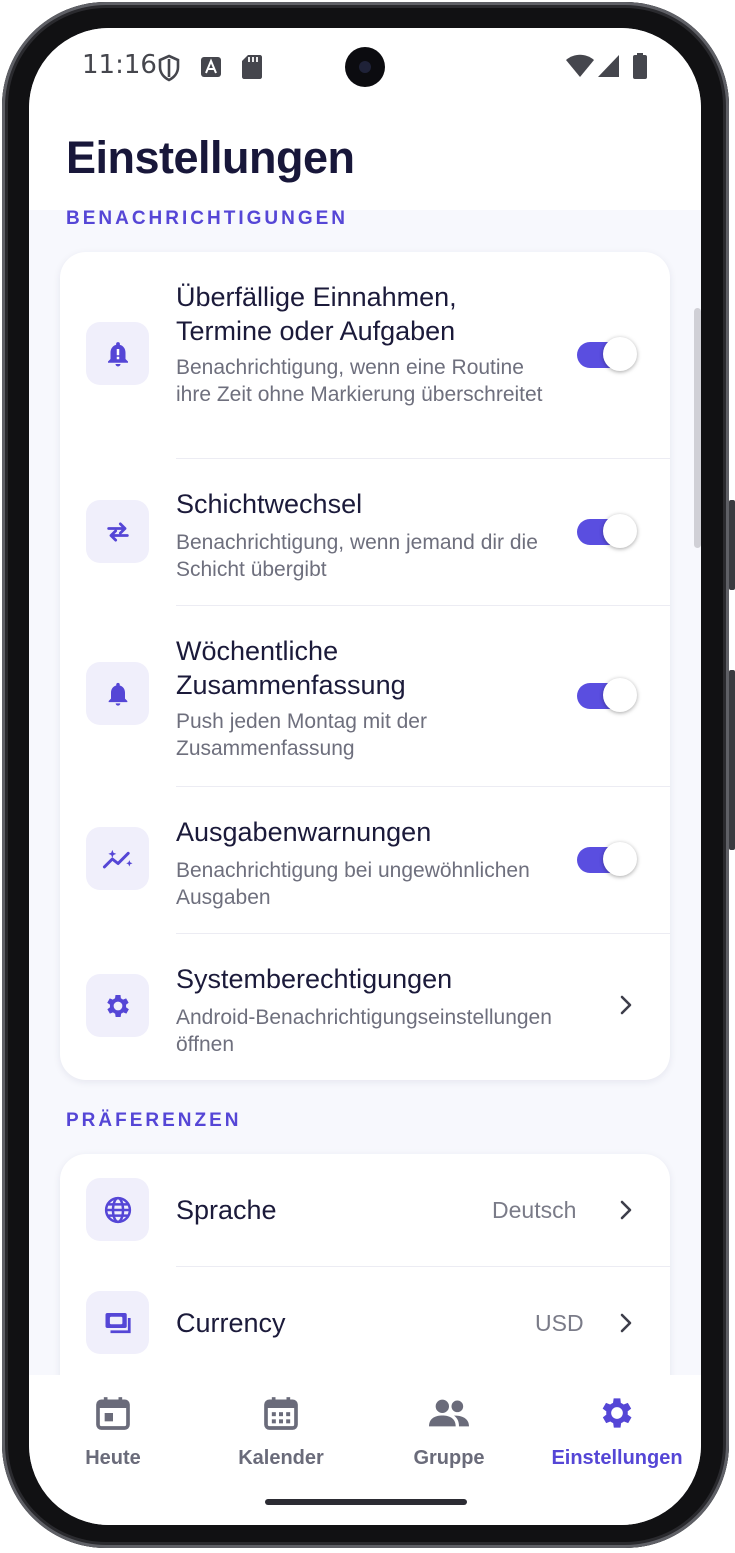 Image resolution: width=735 pixels, height=1553 pixels. What do you see at coordinates (113, 1458) in the screenshot?
I see `nav-label: Heute` at bounding box center [113, 1458].